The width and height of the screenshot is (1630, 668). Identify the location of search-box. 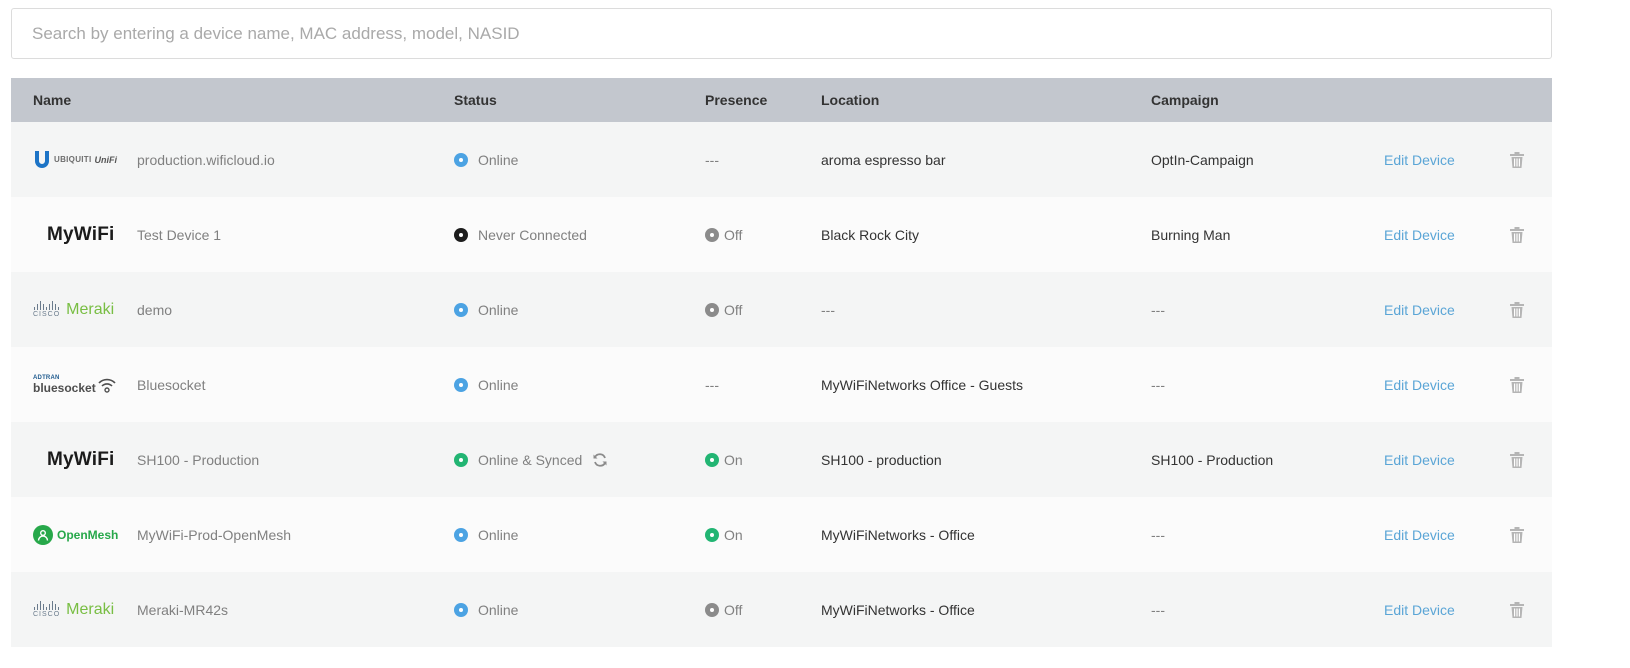
(781, 33).